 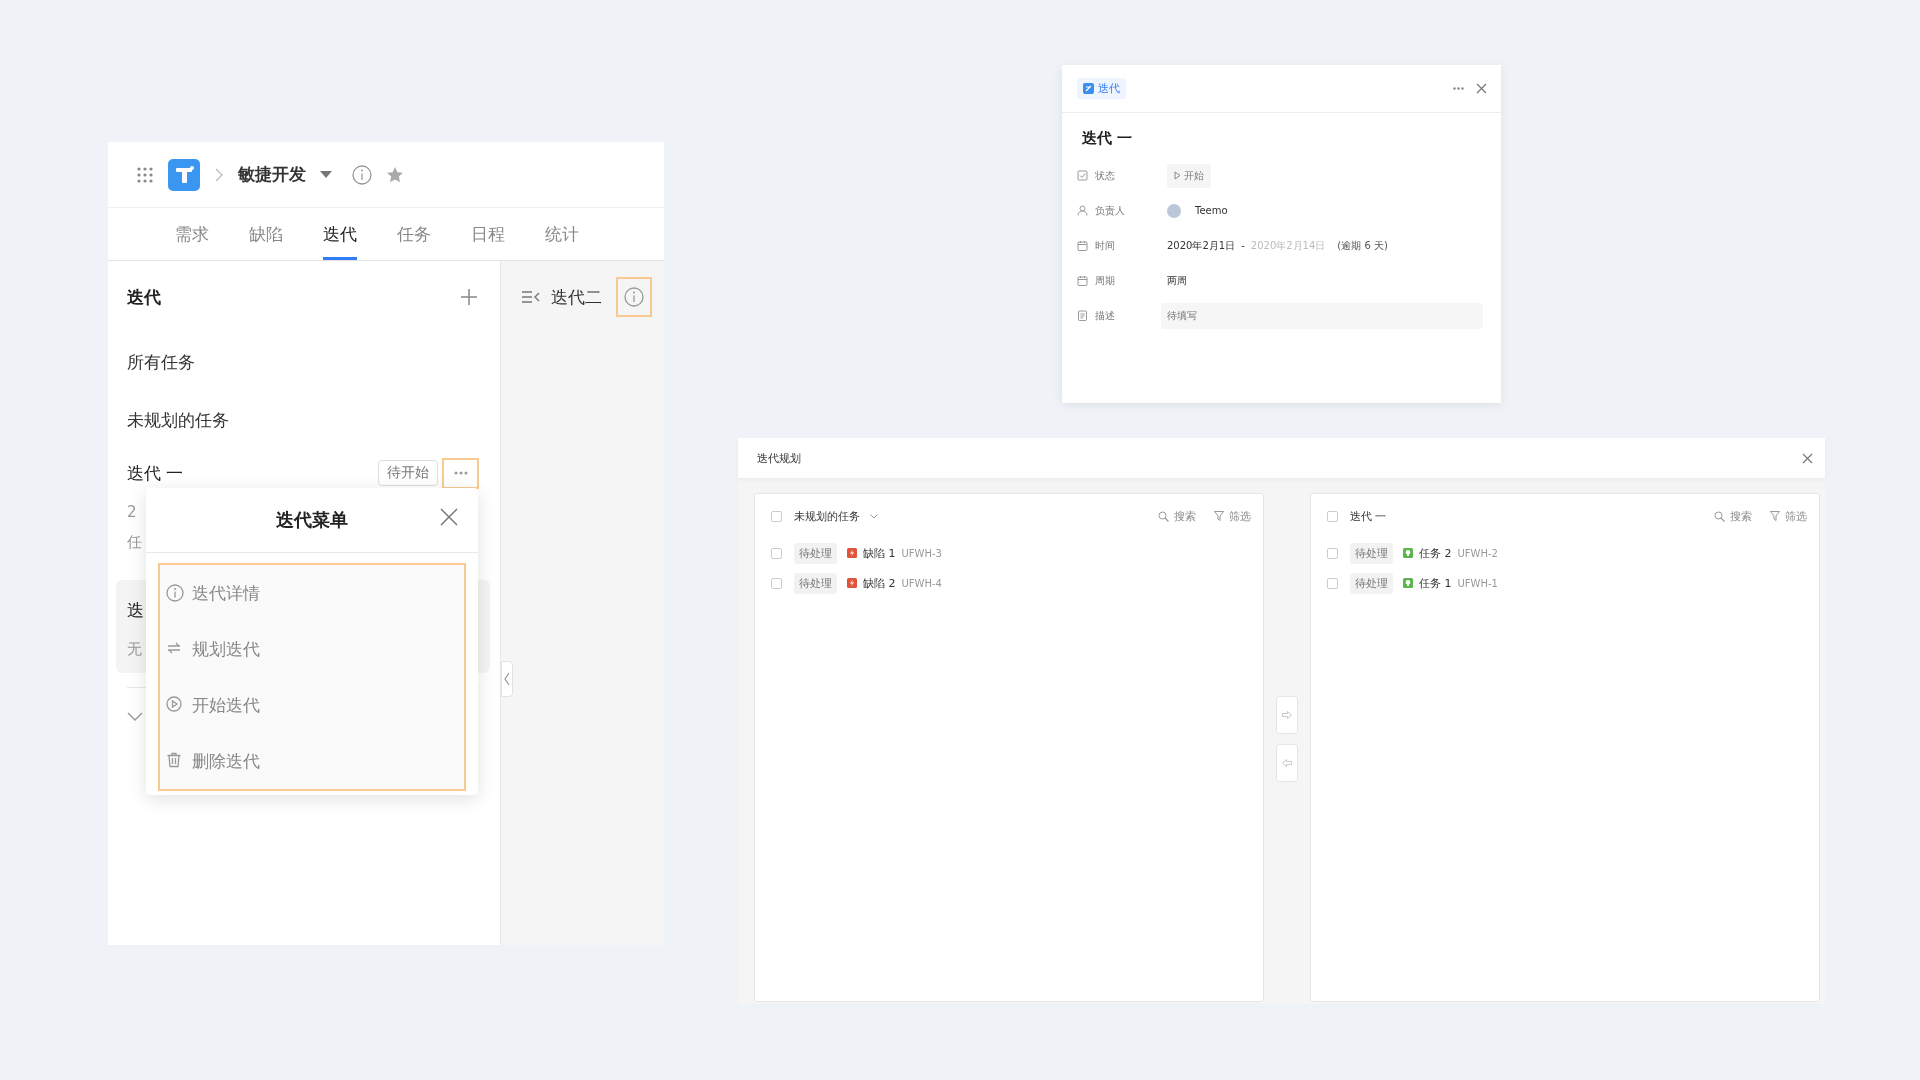 I want to click on iteration-detail: 任, so click(x=134, y=542).